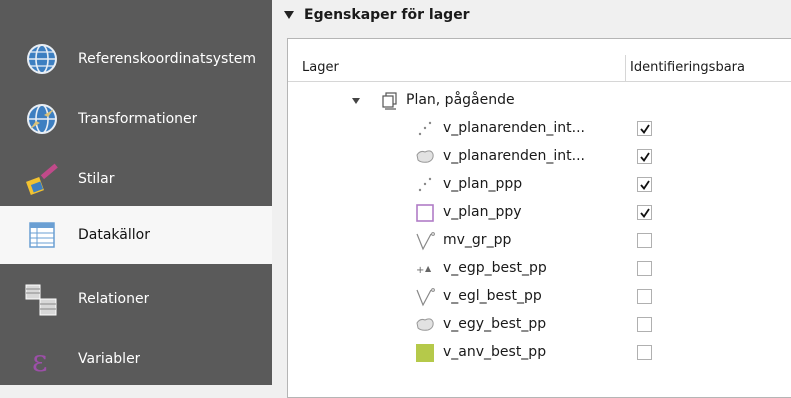 Image resolution: width=791 pixels, height=398 pixels. Describe the element at coordinates (495, 268) in the screenshot. I see `layer-label: v_egp_best_pp` at that location.